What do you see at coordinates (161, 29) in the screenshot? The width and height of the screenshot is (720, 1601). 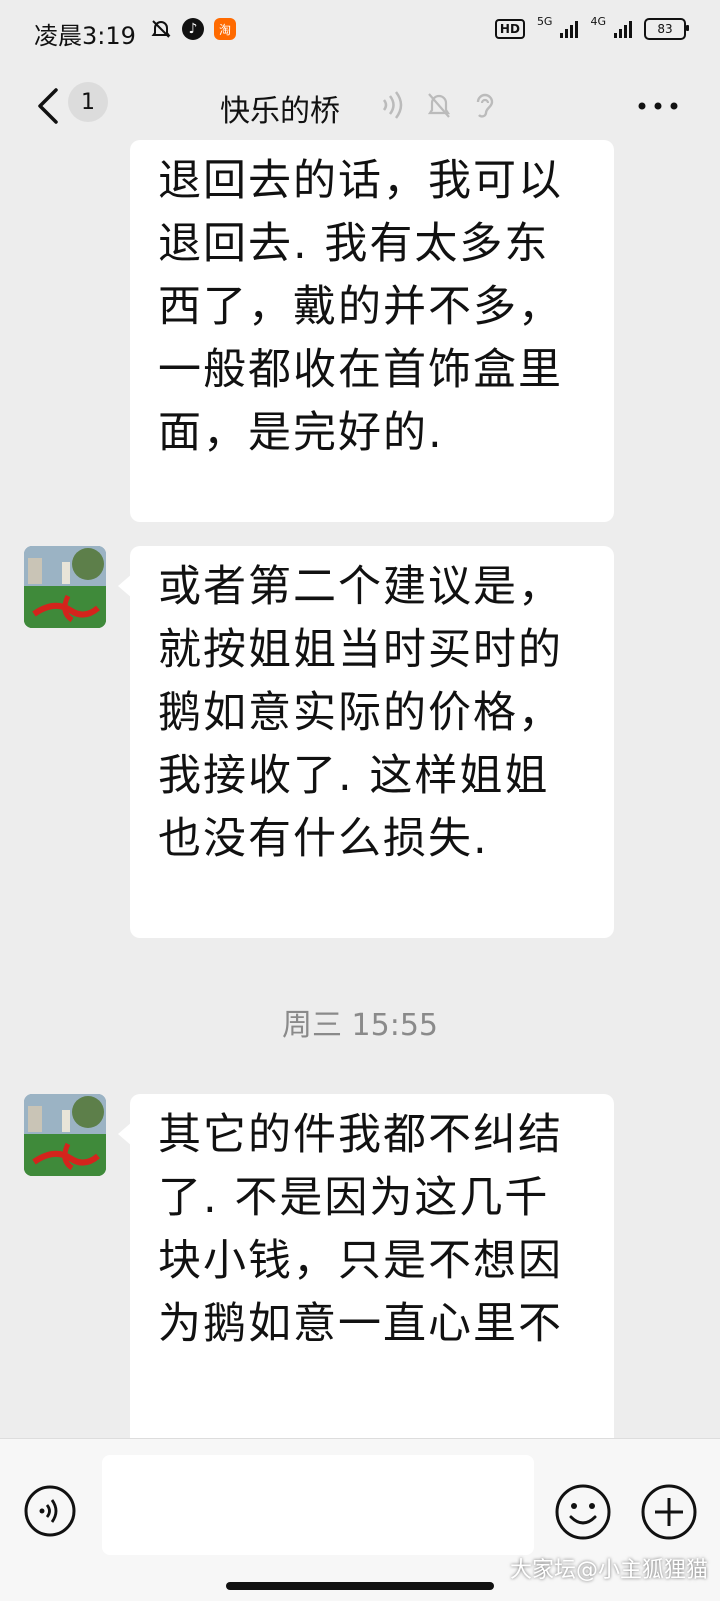 I see `mute-bell-icon` at bounding box center [161, 29].